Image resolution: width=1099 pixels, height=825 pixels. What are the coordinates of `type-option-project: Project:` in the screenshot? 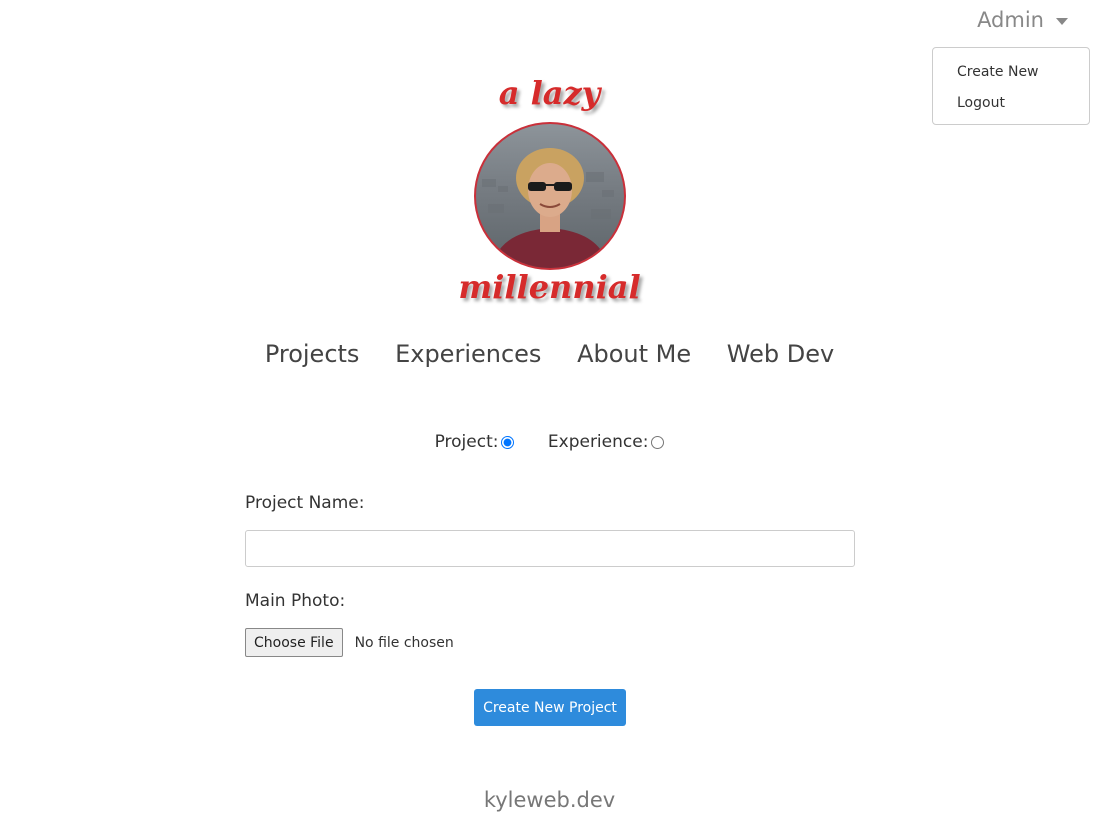 It's located at (475, 442).